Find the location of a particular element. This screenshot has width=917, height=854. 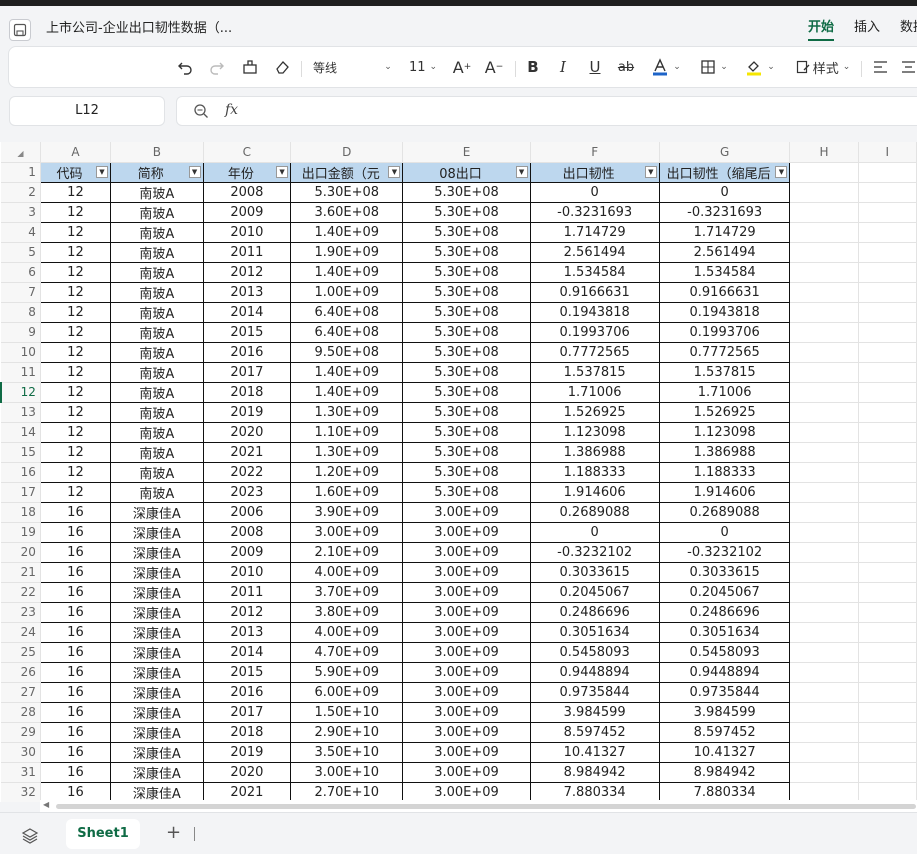

row-header: 2 is located at coordinates (21, 192).